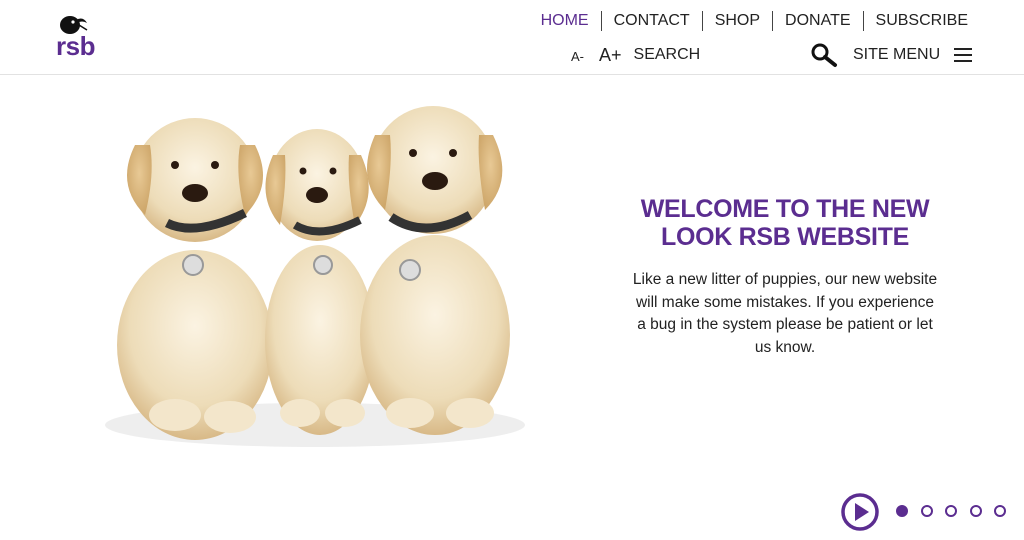 The image size is (1024, 540). I want to click on search-link: SEARCH, so click(667, 55).